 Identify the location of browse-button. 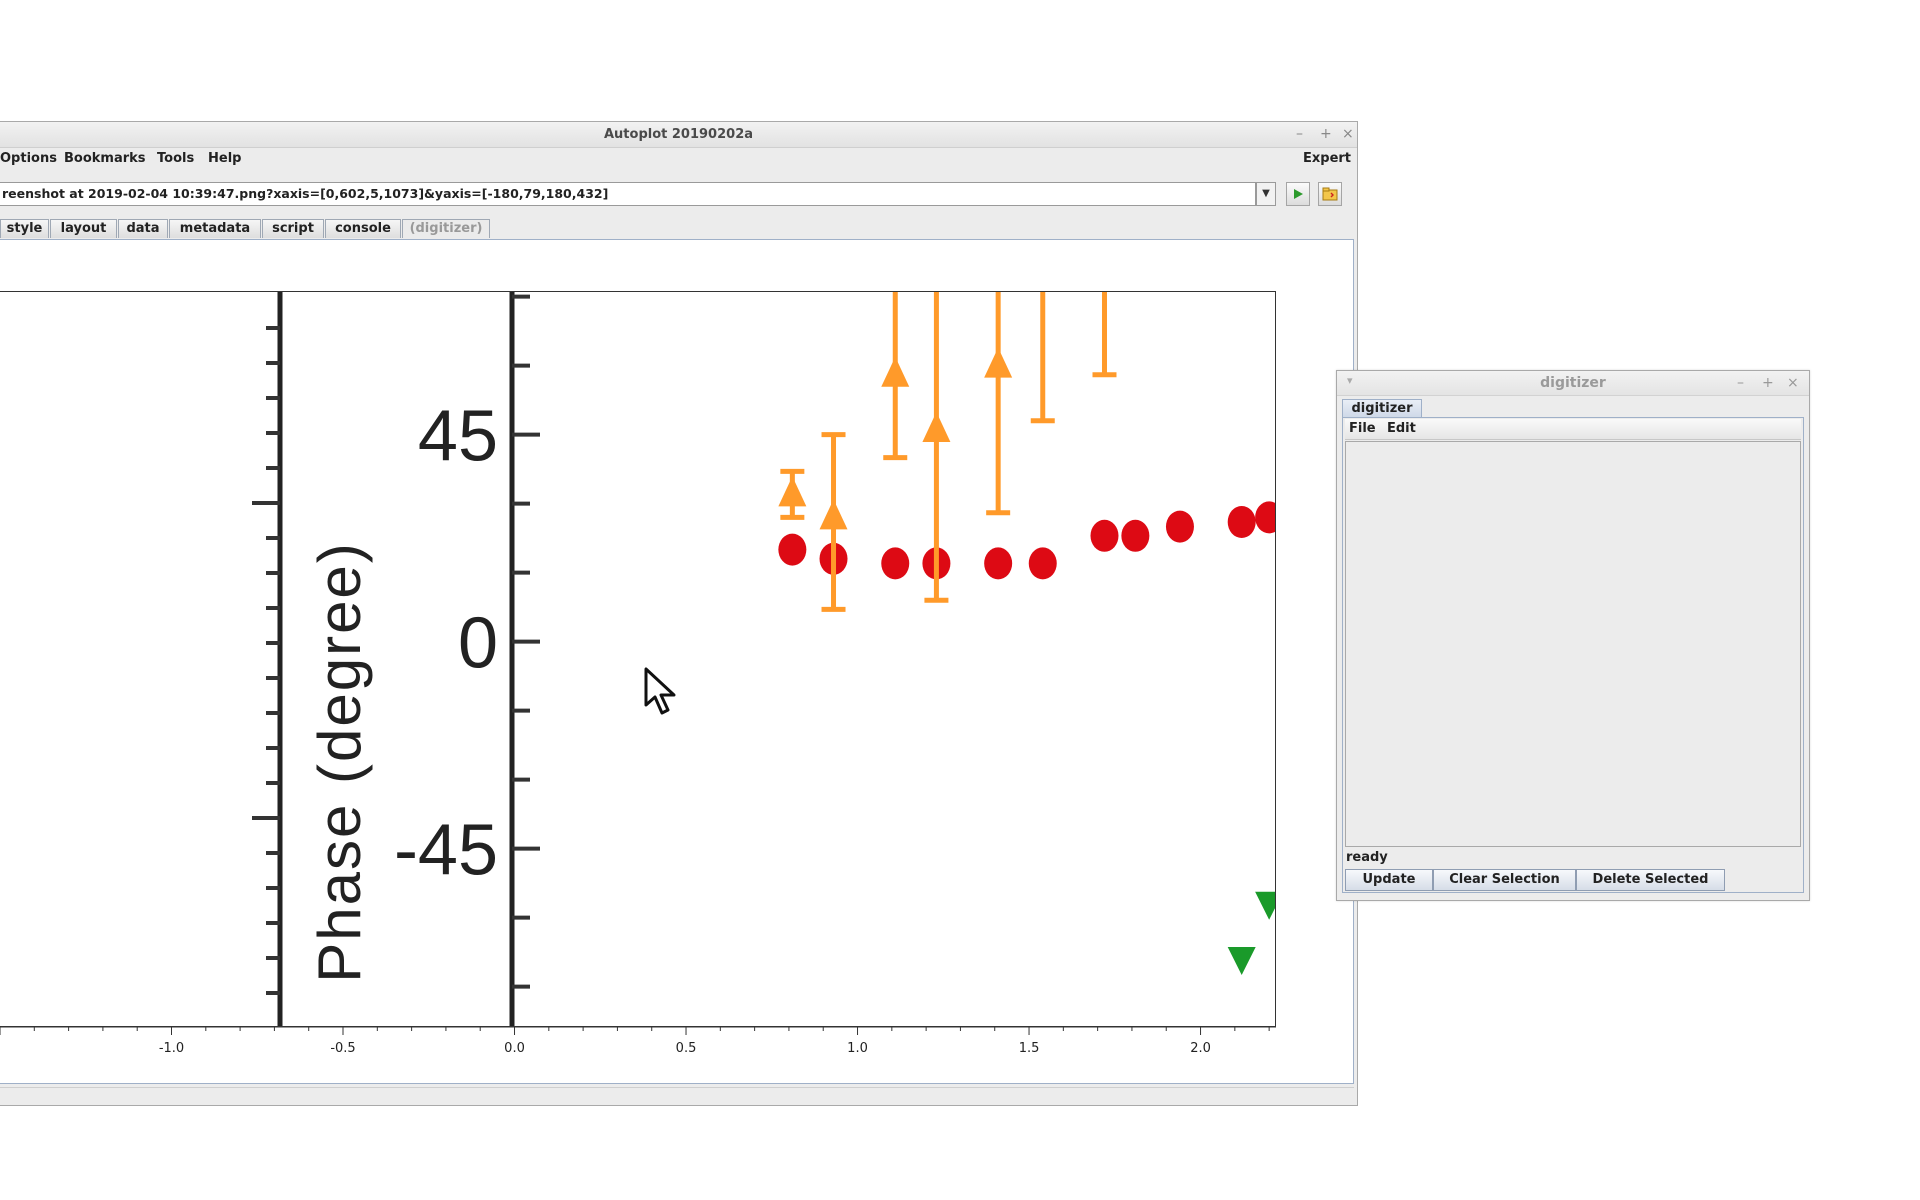
(1330, 194).